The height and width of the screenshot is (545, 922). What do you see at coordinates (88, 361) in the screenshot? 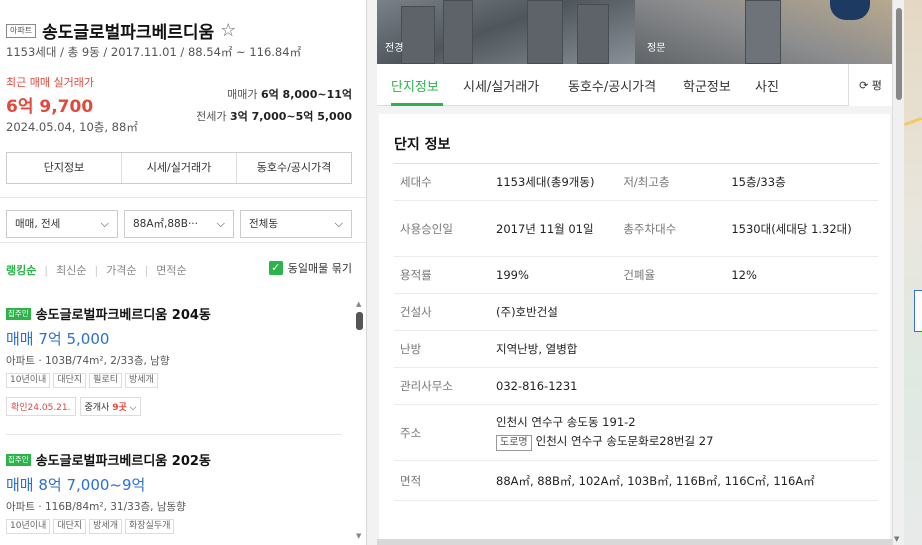
I see `listing-desc: 아파트 · 103B/74m², 2/33층, 남향` at bounding box center [88, 361].